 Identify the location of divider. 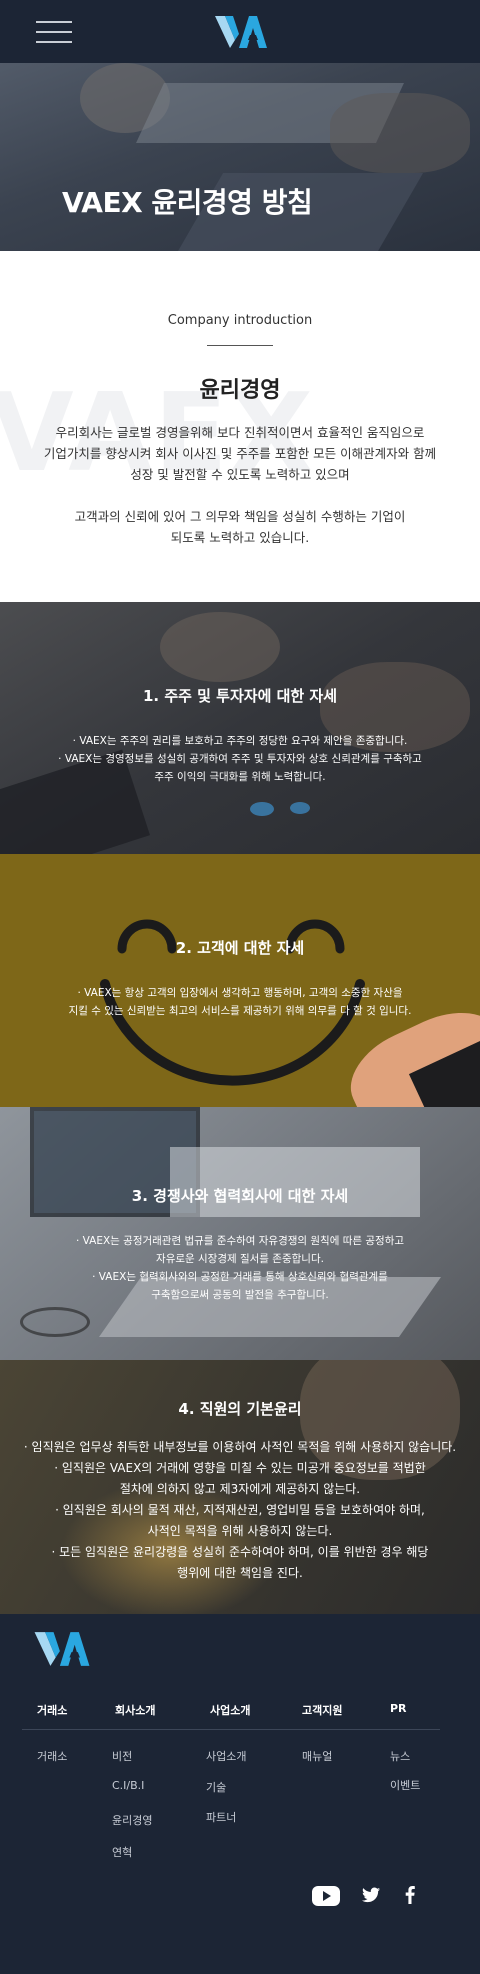
(240, 345).